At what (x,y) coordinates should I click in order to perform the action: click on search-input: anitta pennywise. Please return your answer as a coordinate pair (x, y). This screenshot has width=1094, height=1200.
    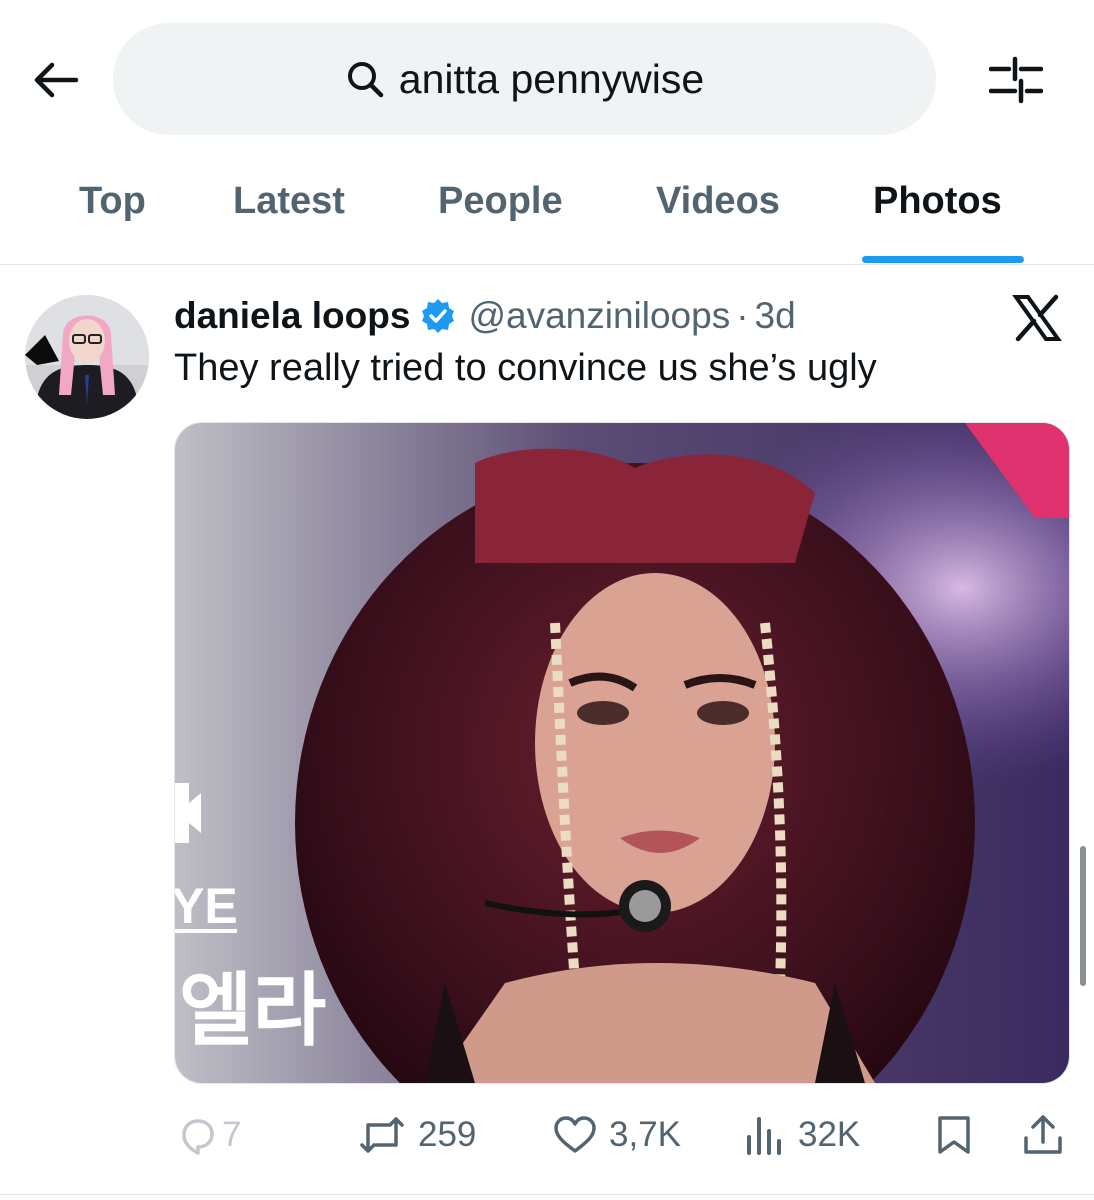
    Looking at the image, I should click on (524, 79).